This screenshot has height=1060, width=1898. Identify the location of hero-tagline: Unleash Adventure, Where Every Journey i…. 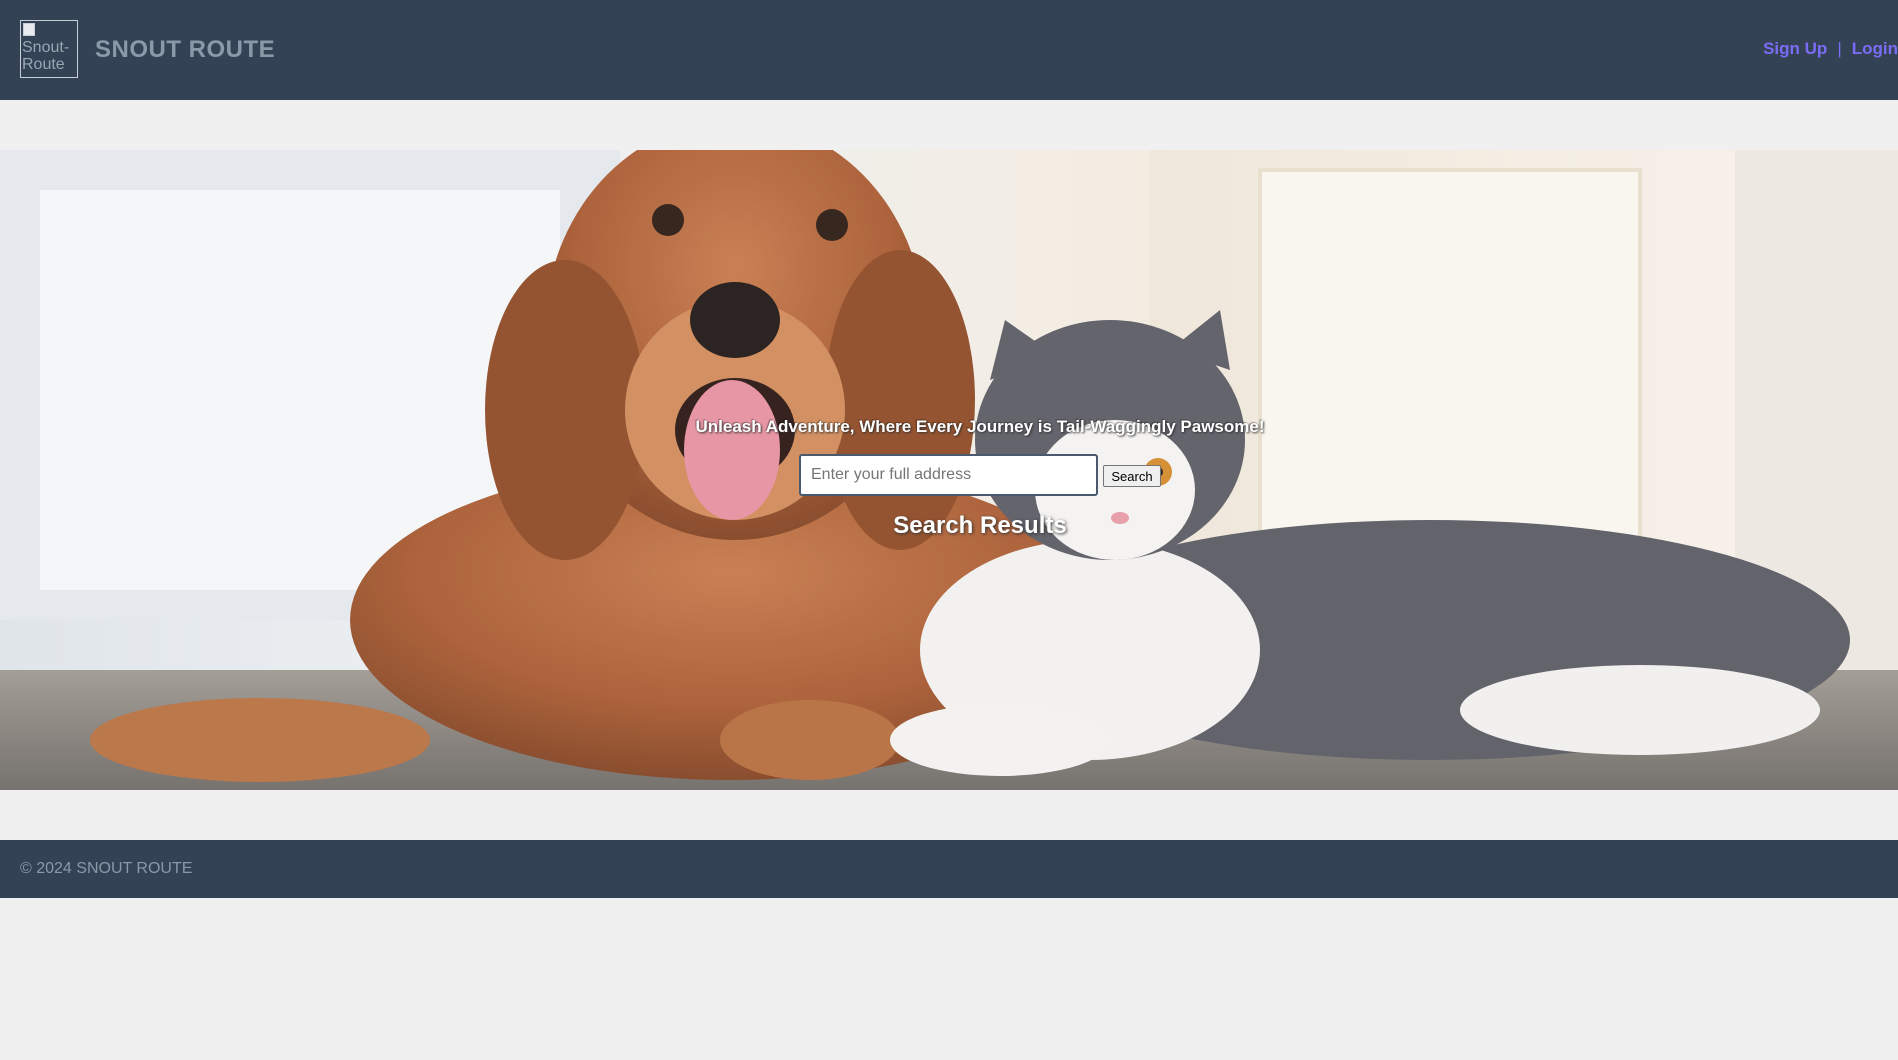
(980, 426).